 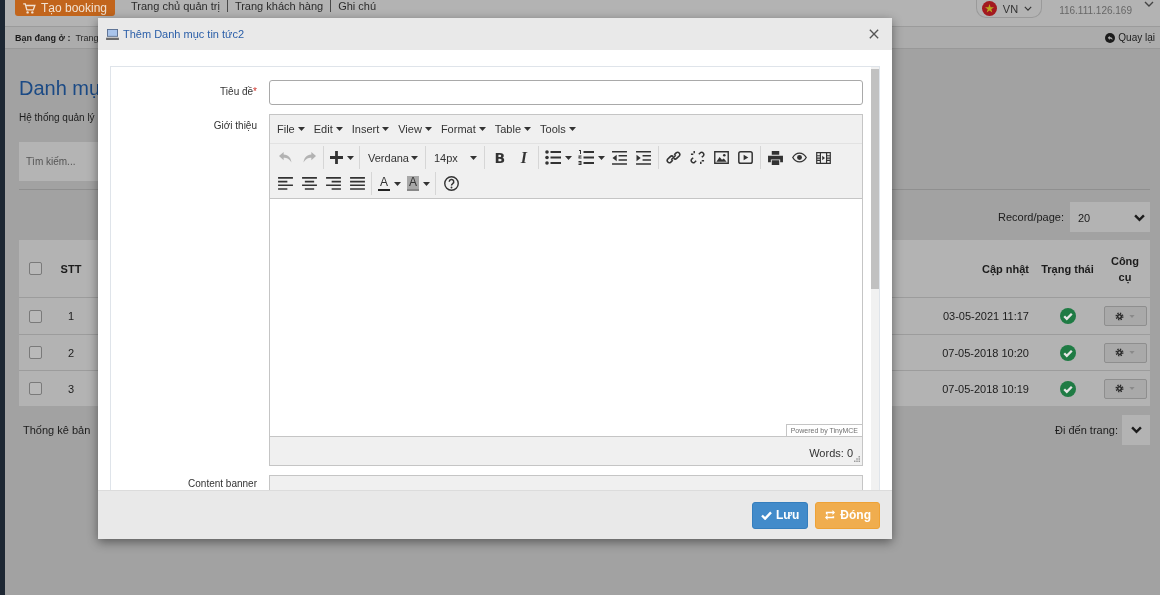 I want to click on play-icon, so click(x=746, y=157).